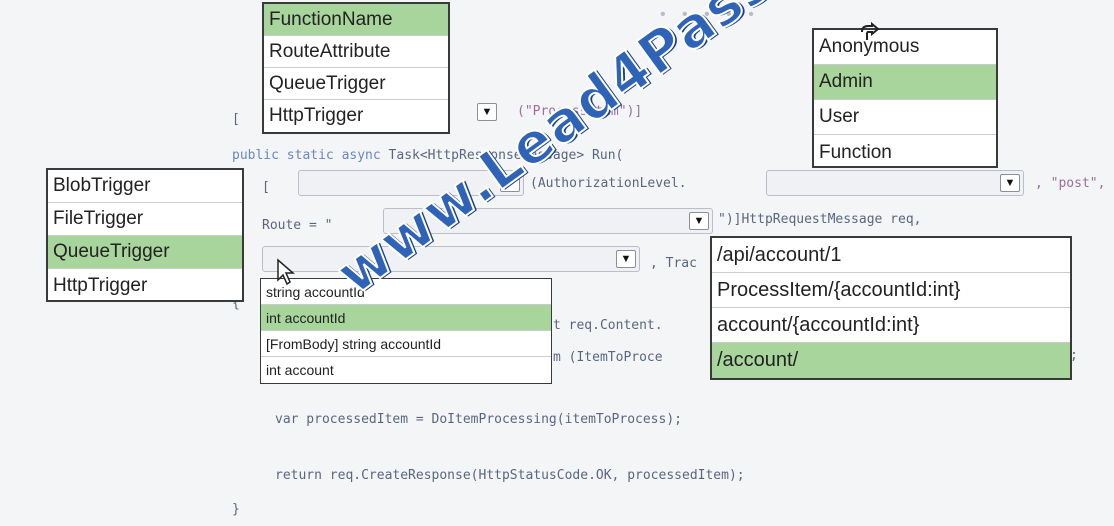 The width and height of the screenshot is (1114, 526). What do you see at coordinates (236, 509) in the screenshot?
I see `brace-close: }` at bounding box center [236, 509].